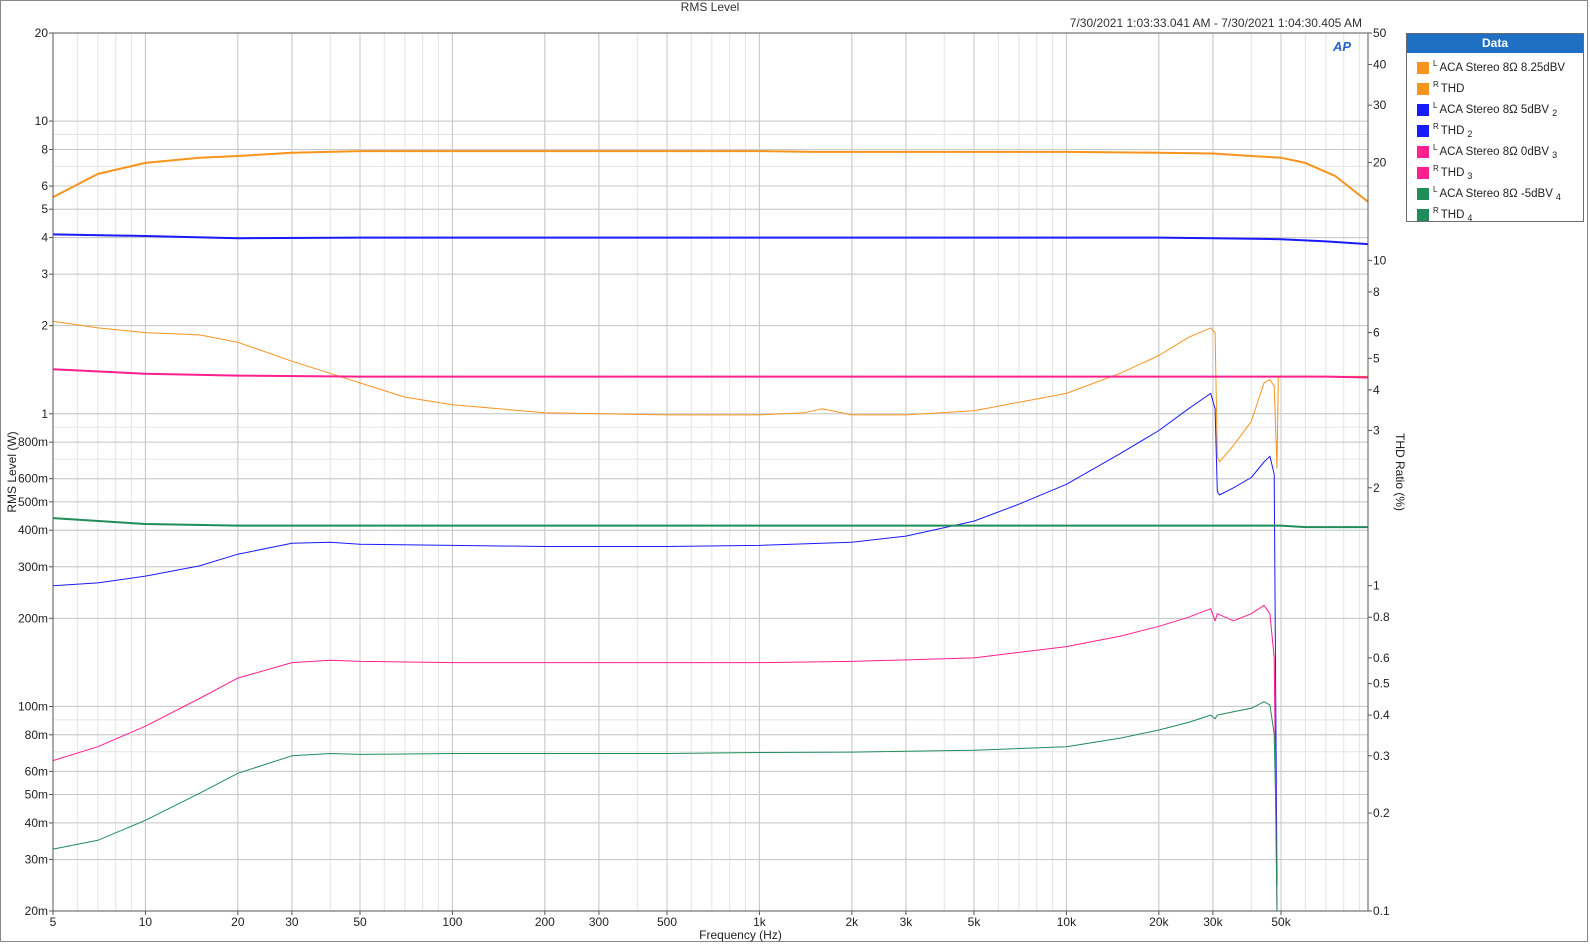 This screenshot has height=944, width=1590. I want to click on x-tick-label: 20k, so click(1159, 922).